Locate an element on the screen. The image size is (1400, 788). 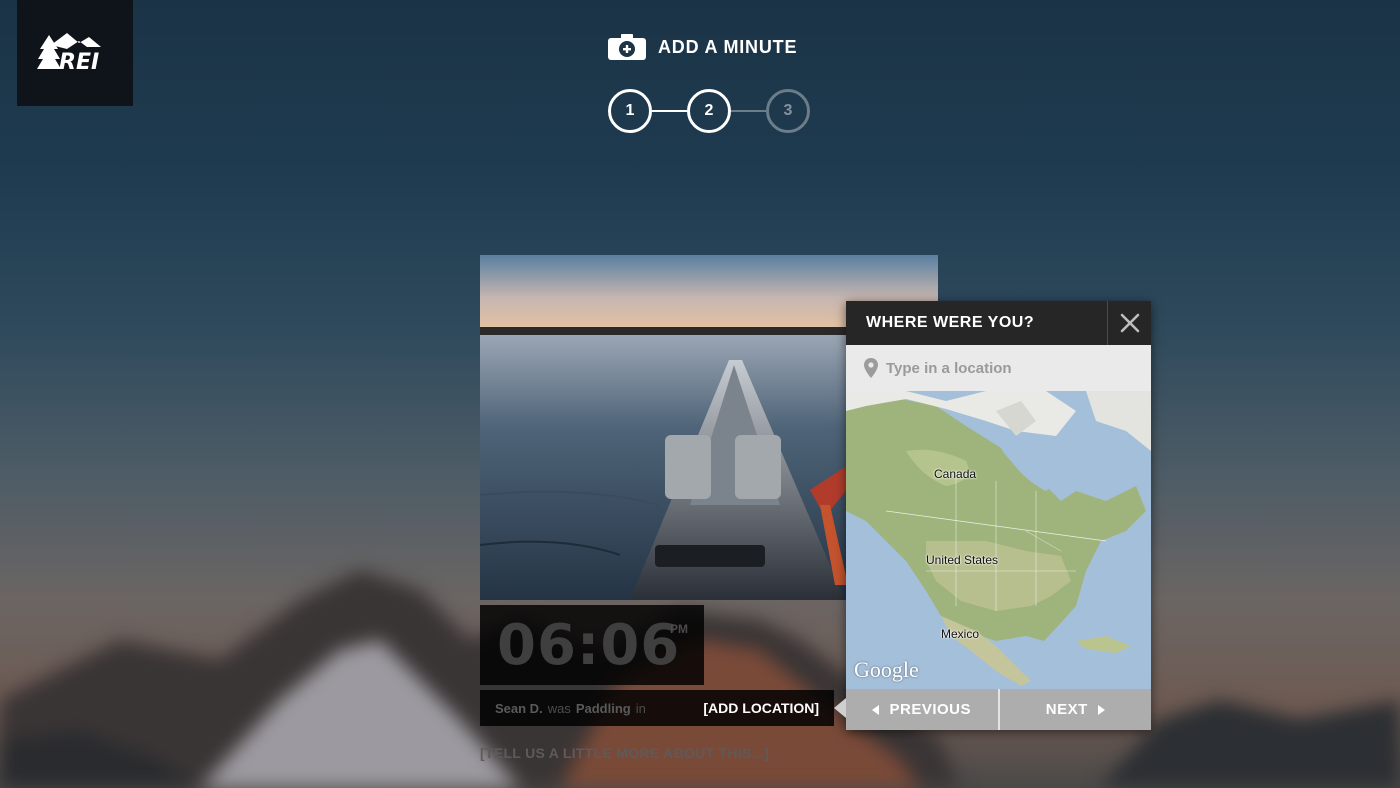
location-search is located at coordinates (998, 368).